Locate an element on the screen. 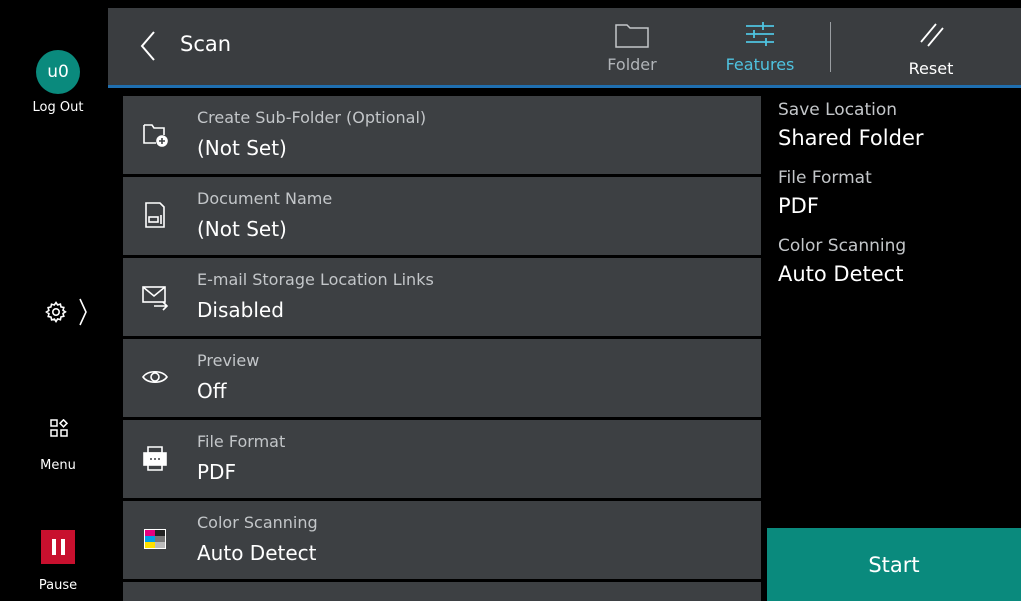 Image resolution: width=1021 pixels, height=601 pixels. features-tab: Features is located at coordinates (760, 47).